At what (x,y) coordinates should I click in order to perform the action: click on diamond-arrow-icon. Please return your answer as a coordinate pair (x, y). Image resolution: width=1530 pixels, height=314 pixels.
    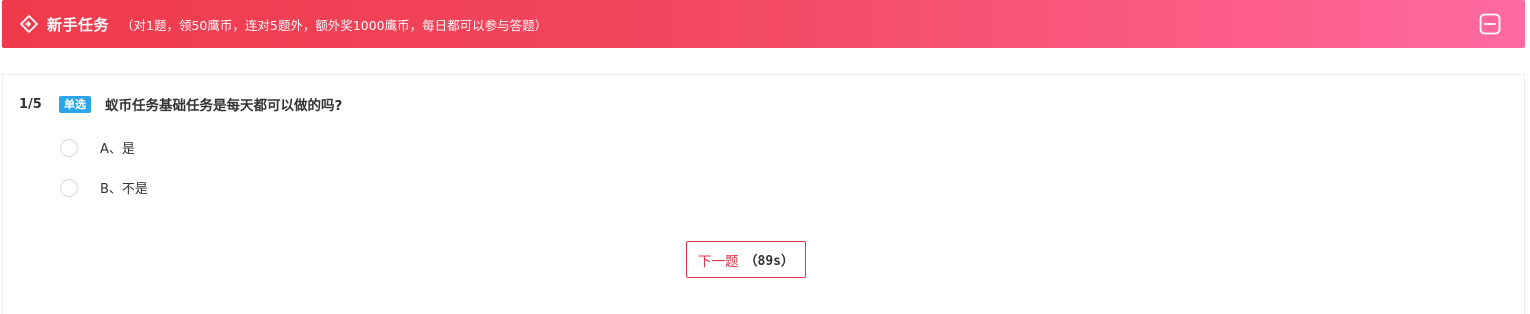
    Looking at the image, I should click on (29, 24).